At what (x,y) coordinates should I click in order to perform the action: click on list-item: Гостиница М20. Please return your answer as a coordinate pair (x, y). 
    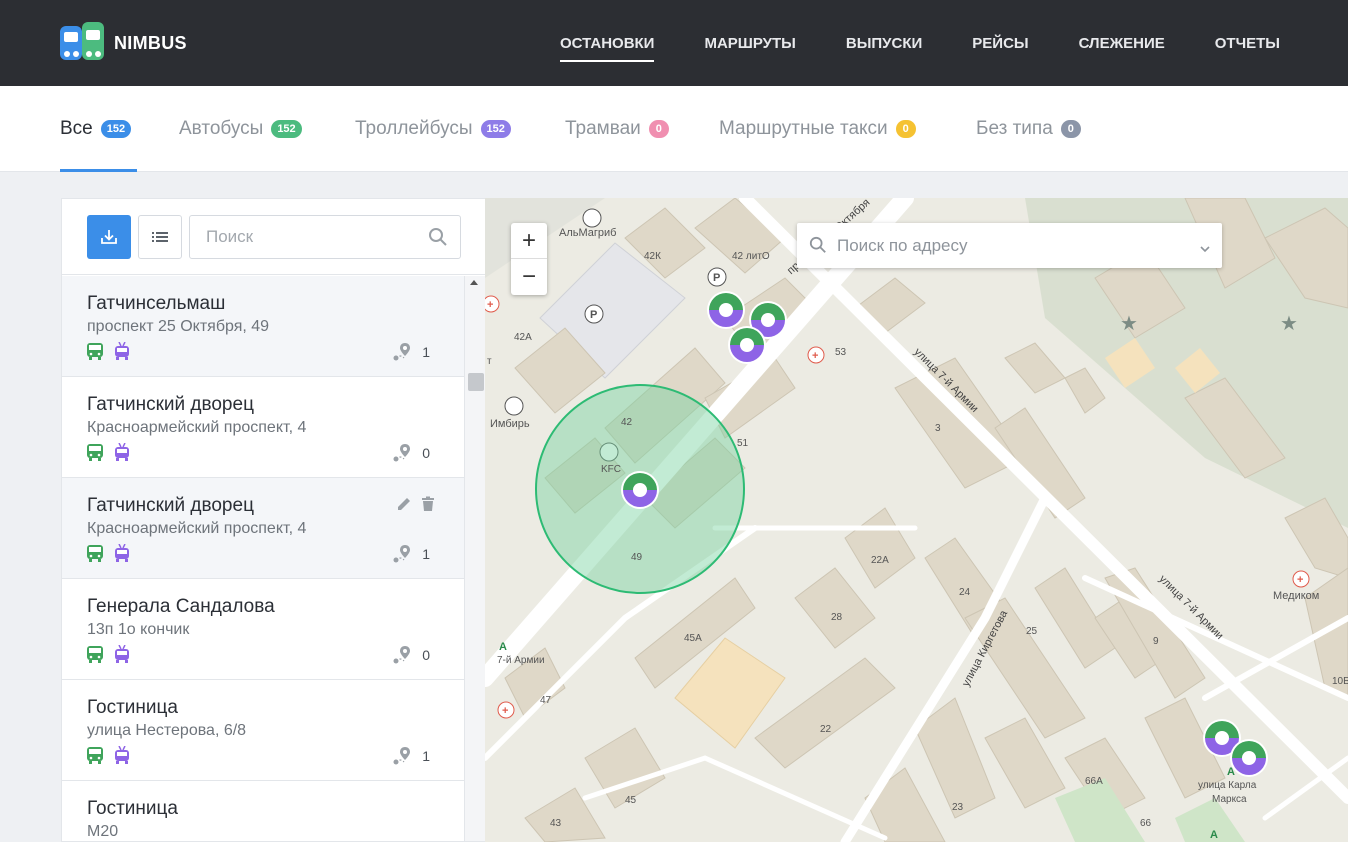
    Looking at the image, I should click on (263, 811).